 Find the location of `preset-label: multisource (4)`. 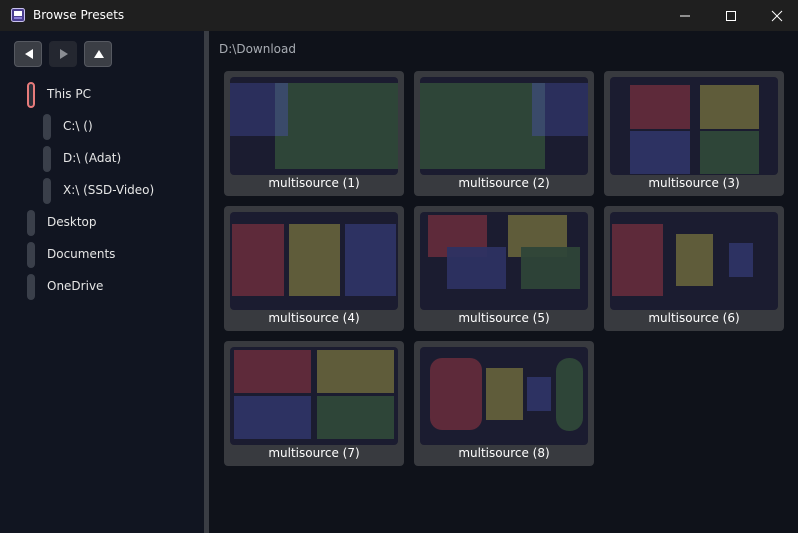

preset-label: multisource (4) is located at coordinates (314, 318).